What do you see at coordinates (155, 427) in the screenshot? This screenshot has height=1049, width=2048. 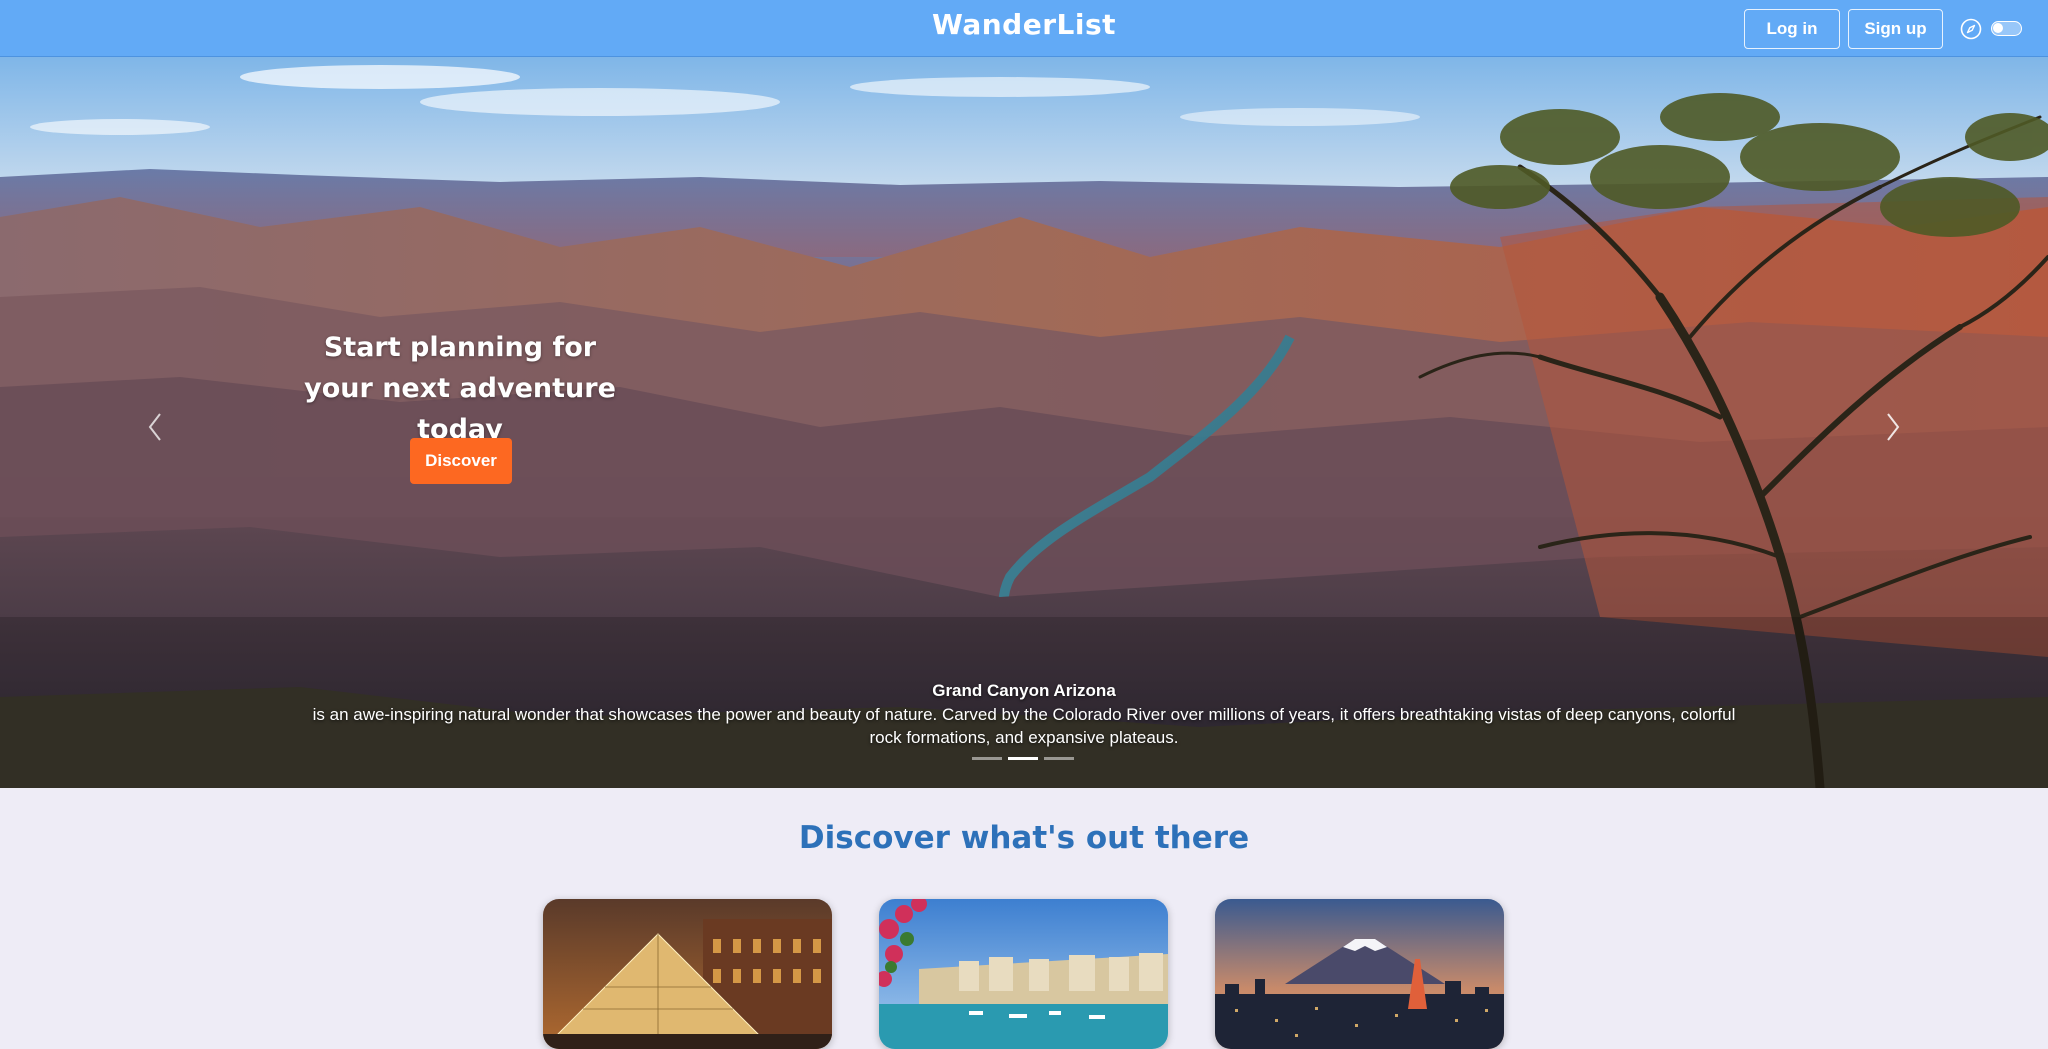 I see `chevron-left-icon` at bounding box center [155, 427].